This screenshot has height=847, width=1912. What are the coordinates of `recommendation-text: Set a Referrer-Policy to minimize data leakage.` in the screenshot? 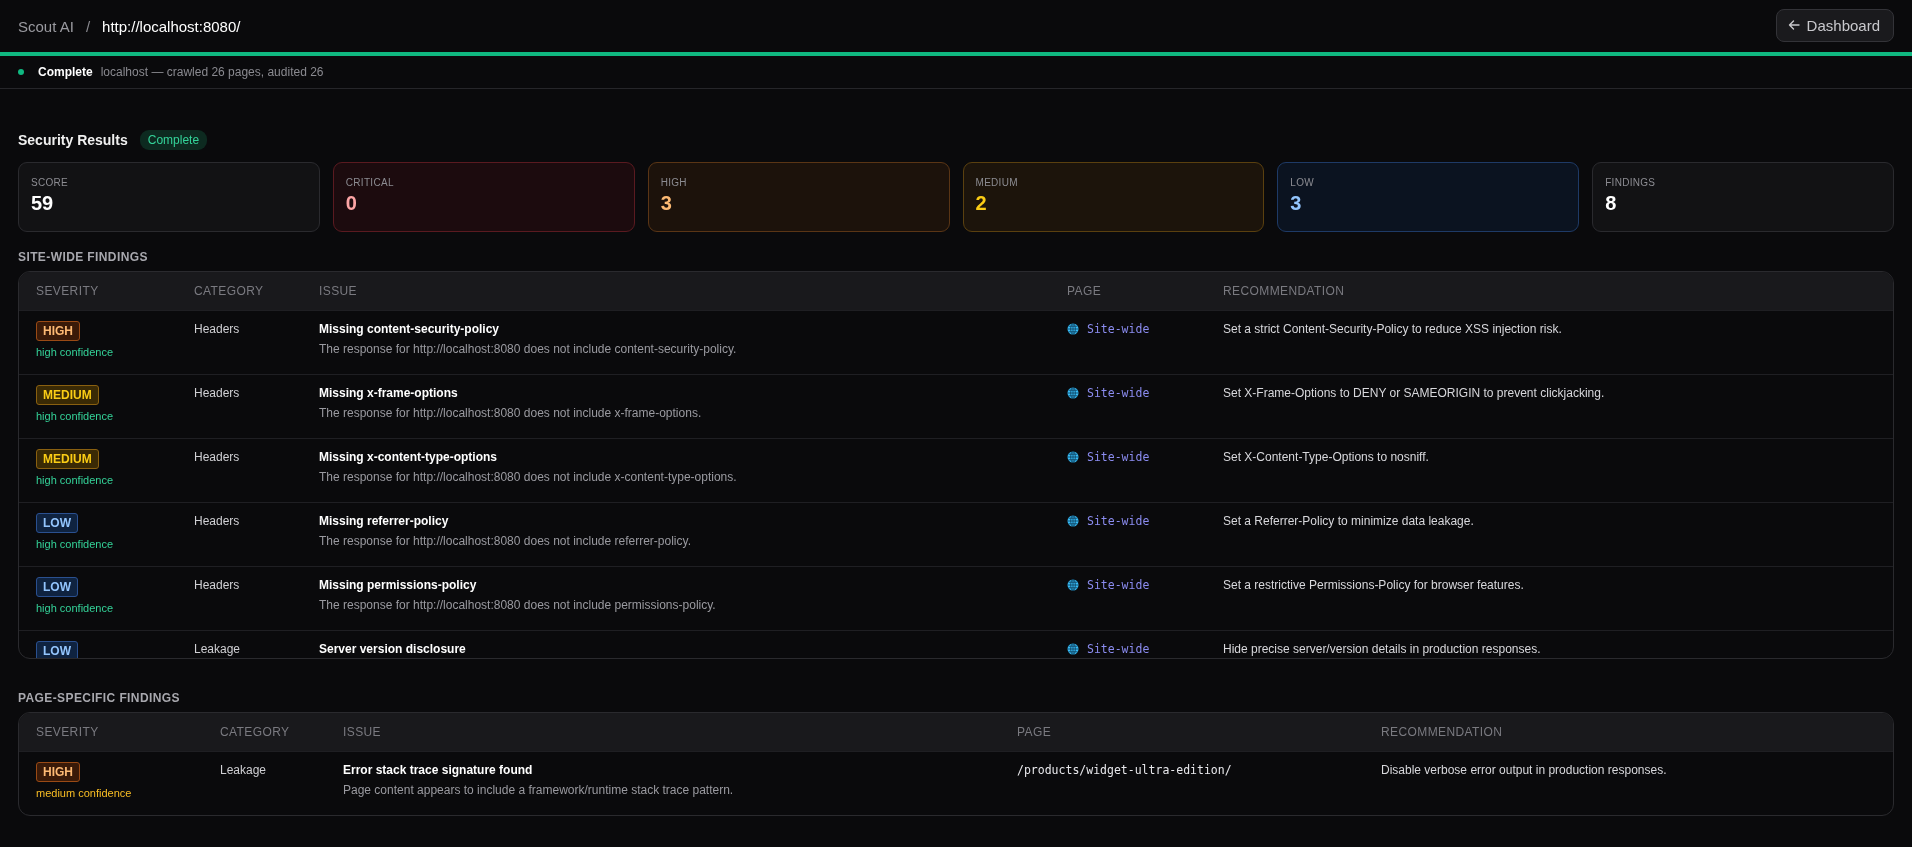 It's located at (1349, 521).